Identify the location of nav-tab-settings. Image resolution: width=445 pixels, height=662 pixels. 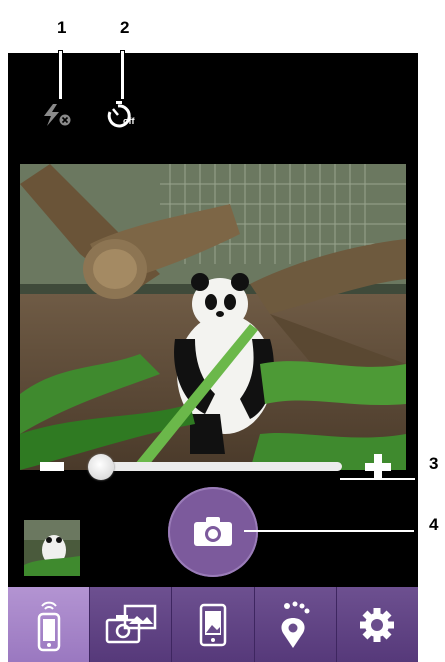
(377, 624).